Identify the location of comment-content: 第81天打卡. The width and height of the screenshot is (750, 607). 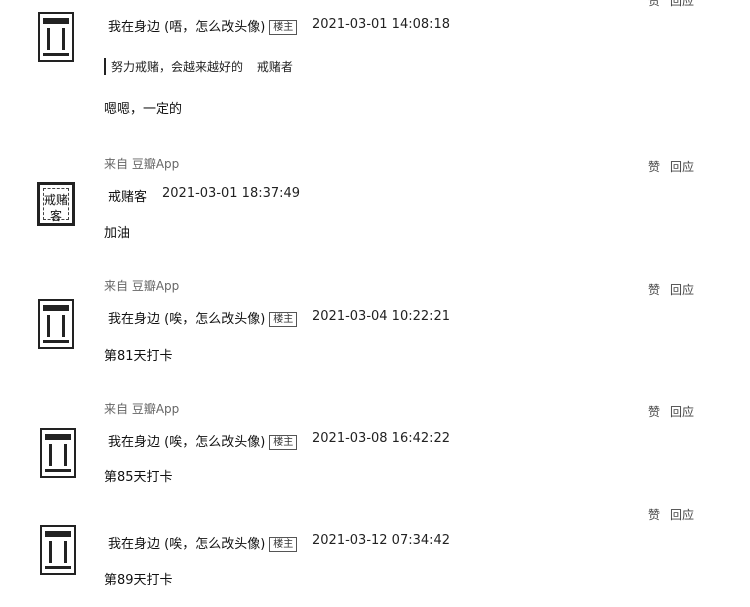
(138, 356).